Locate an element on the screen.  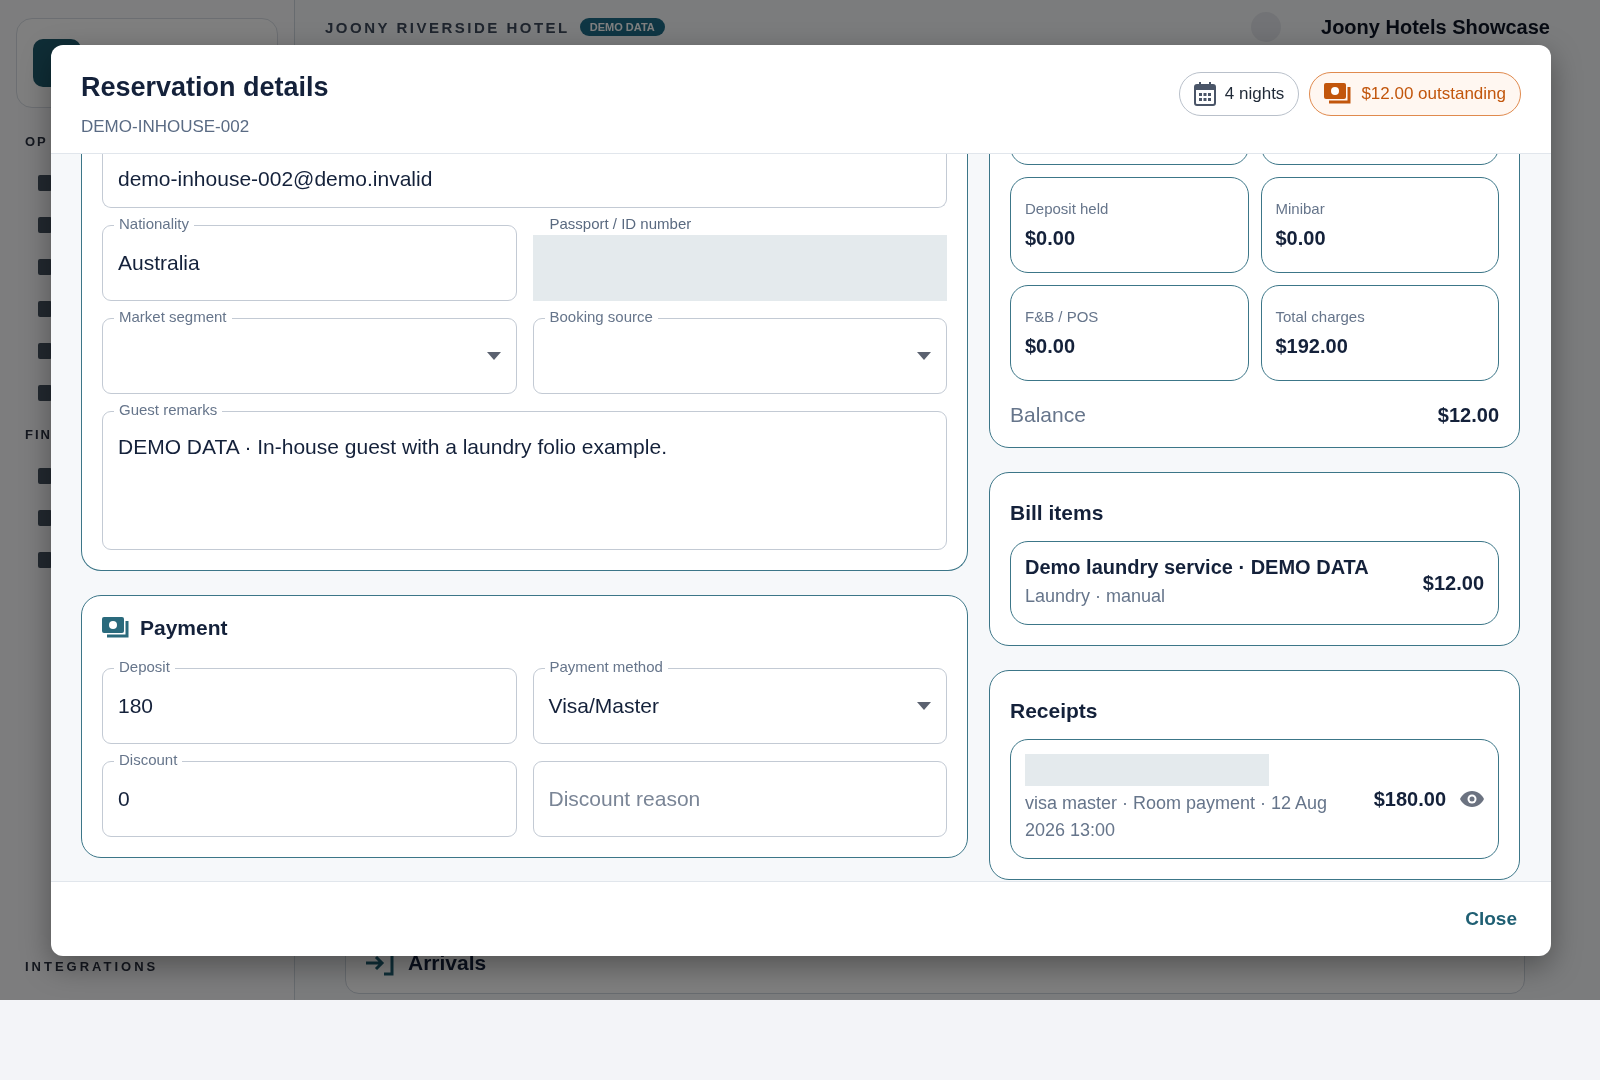
section-label: INTEGRATIONS is located at coordinates (92, 966).